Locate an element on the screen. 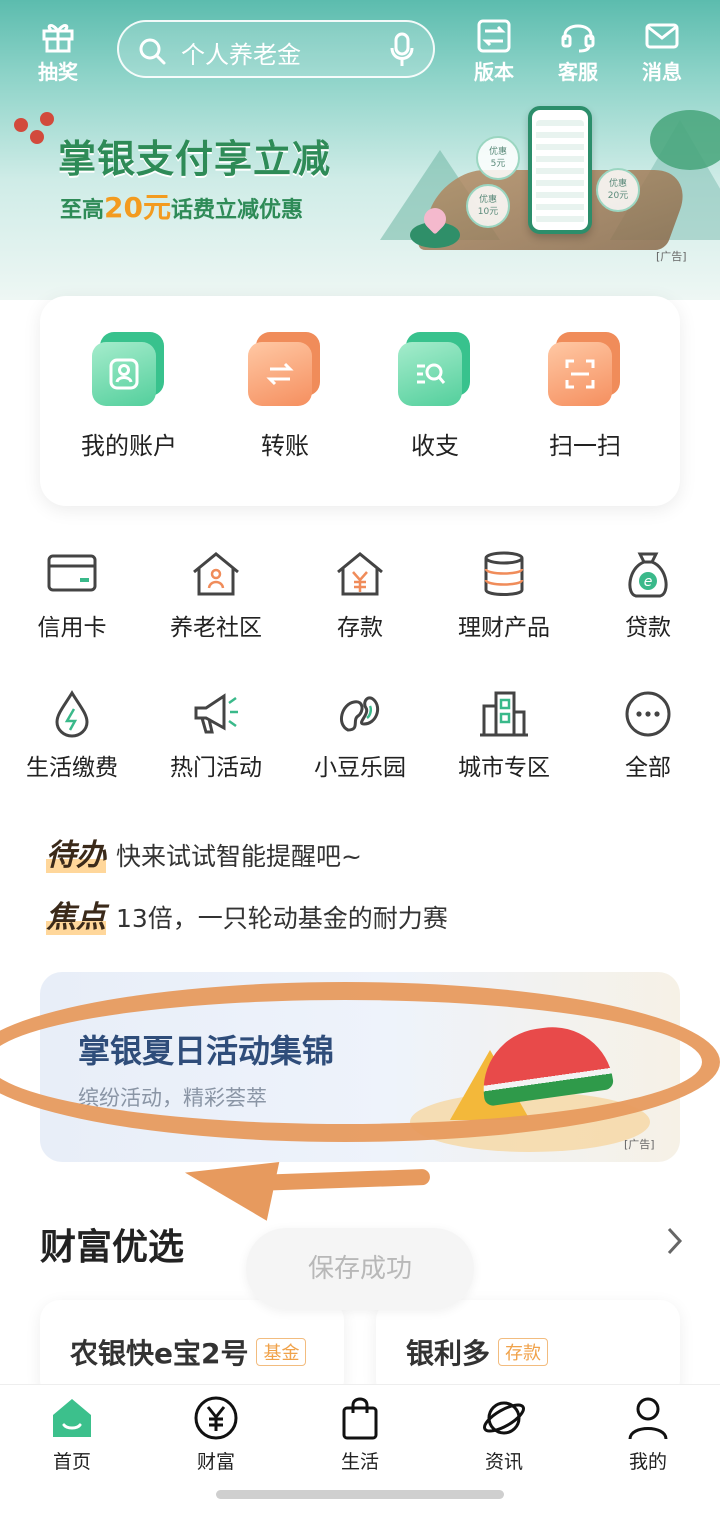 The image size is (720, 1514). loan-bag-icon: e is located at coordinates (648, 575).